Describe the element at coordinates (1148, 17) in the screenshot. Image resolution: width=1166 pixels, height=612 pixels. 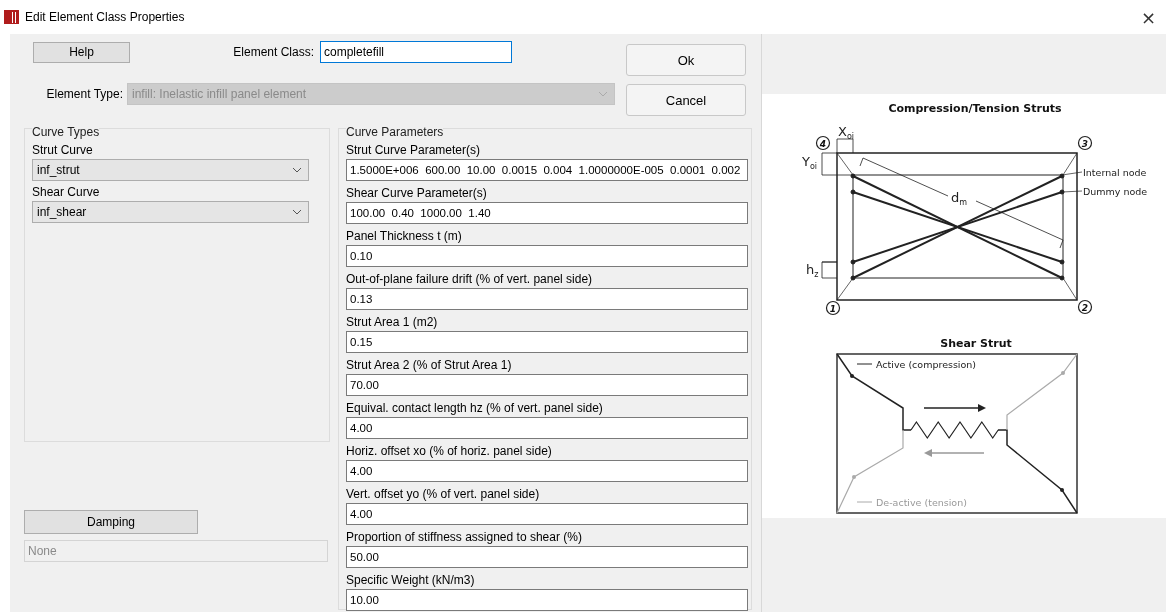
I see `close-button: ×` at that location.